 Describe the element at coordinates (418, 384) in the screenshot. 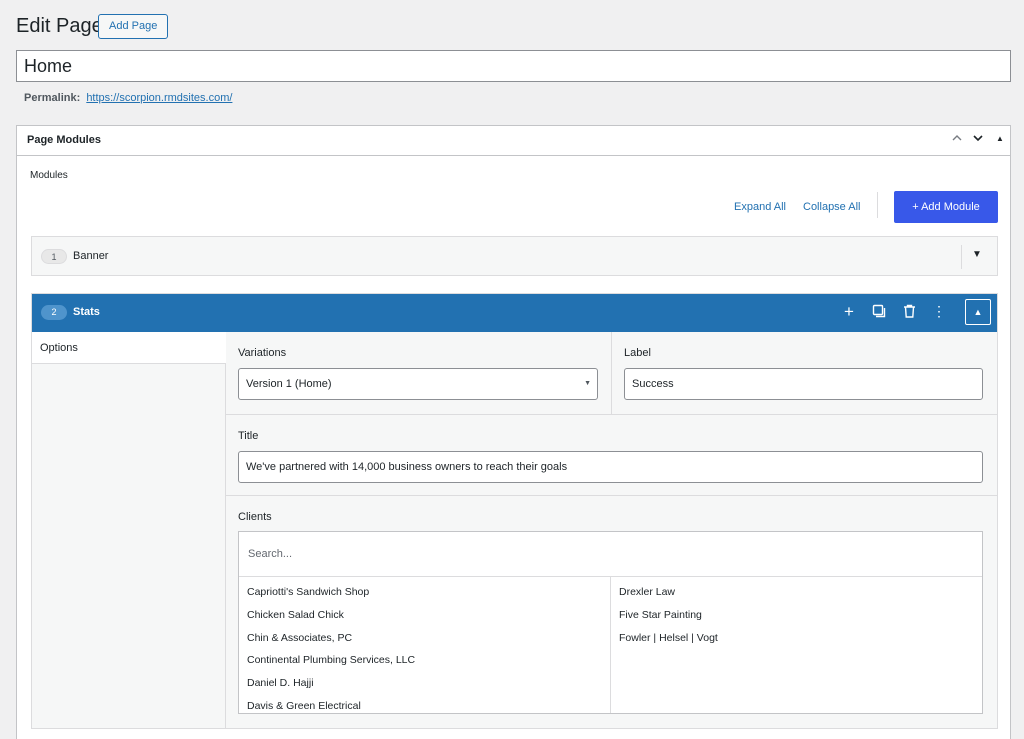

I see `variations-select: Version 1 (Home) ▼` at that location.